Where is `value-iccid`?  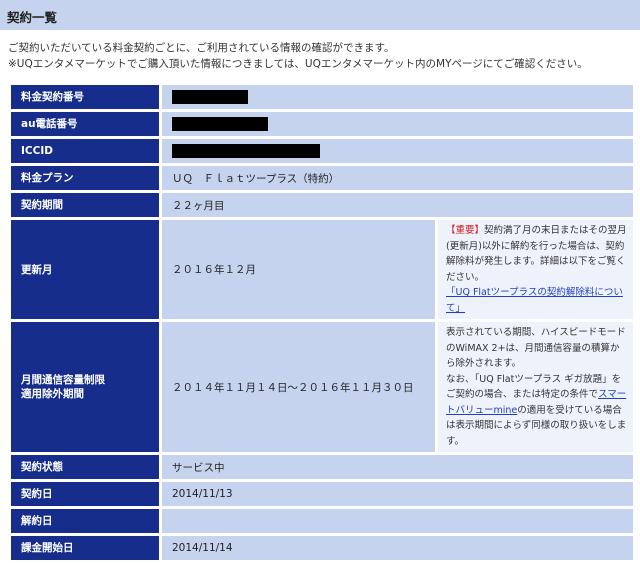 value-iccid is located at coordinates (397, 151).